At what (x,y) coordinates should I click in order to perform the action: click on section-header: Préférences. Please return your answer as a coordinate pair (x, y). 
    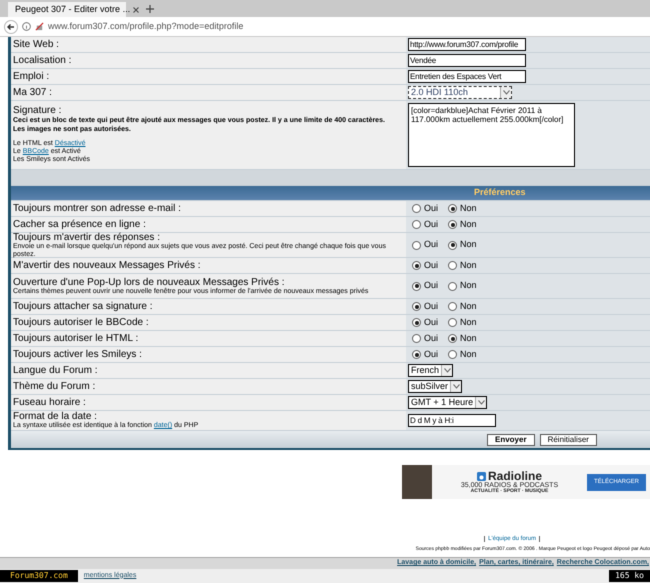
    Looking at the image, I should click on (330, 193).